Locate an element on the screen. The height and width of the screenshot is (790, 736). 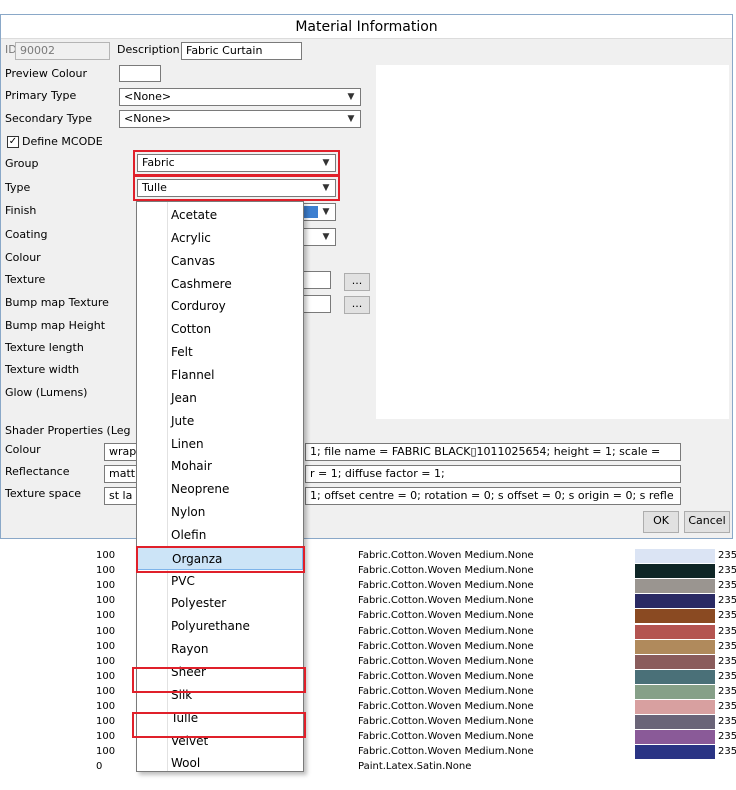
dropdown-item-pvc: PVC is located at coordinates (220, 581).